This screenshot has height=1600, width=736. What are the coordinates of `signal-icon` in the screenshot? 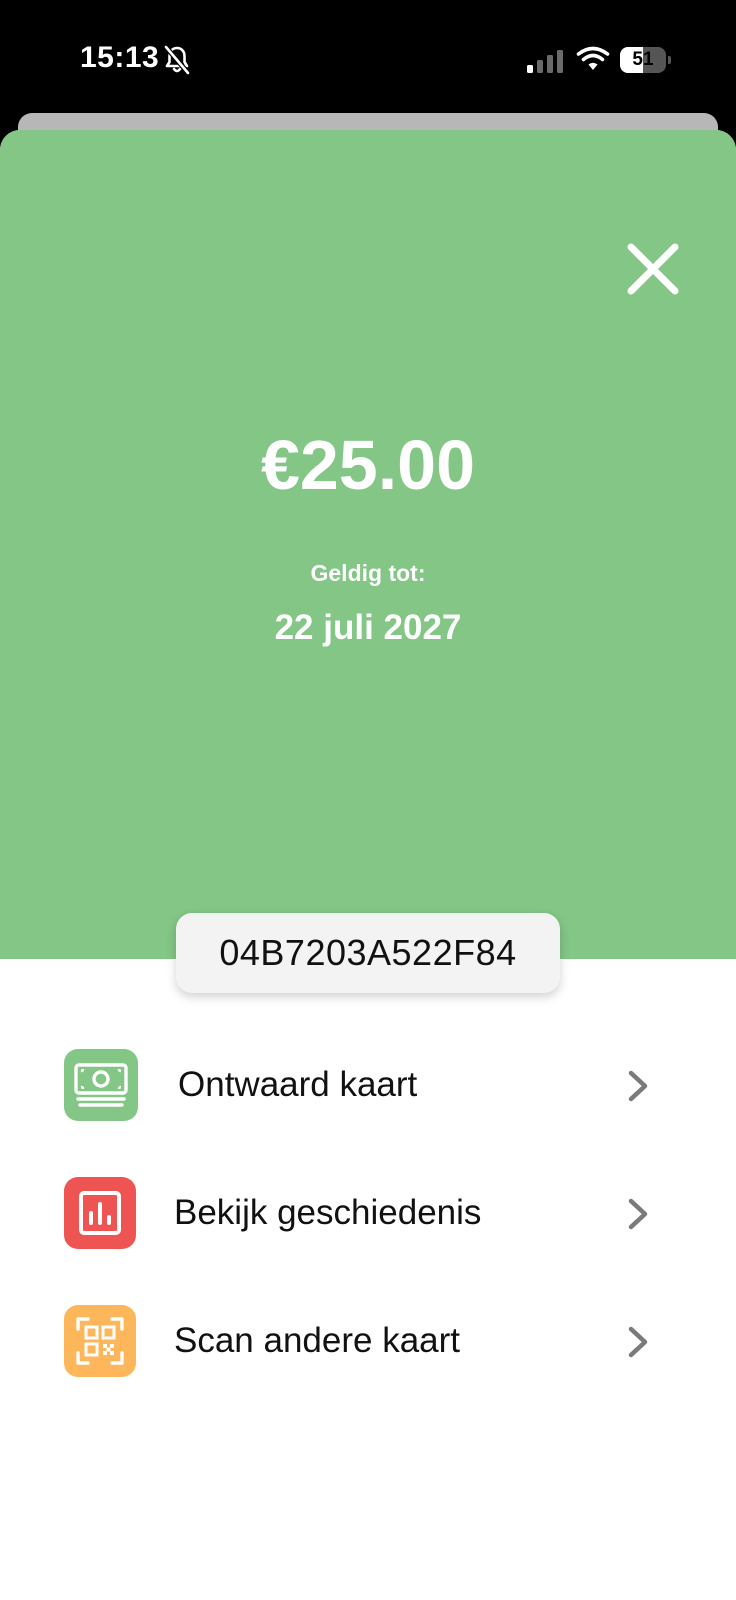 It's located at (545, 61).